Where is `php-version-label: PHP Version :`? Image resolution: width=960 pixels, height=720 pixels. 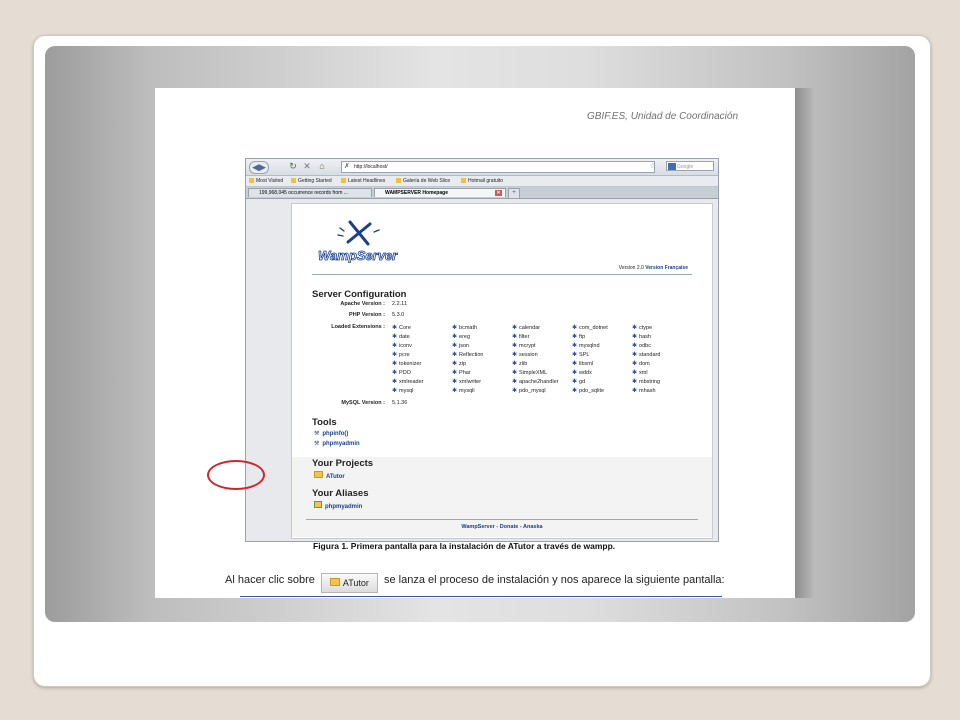
php-version-label: PHP Version : is located at coordinates (367, 315).